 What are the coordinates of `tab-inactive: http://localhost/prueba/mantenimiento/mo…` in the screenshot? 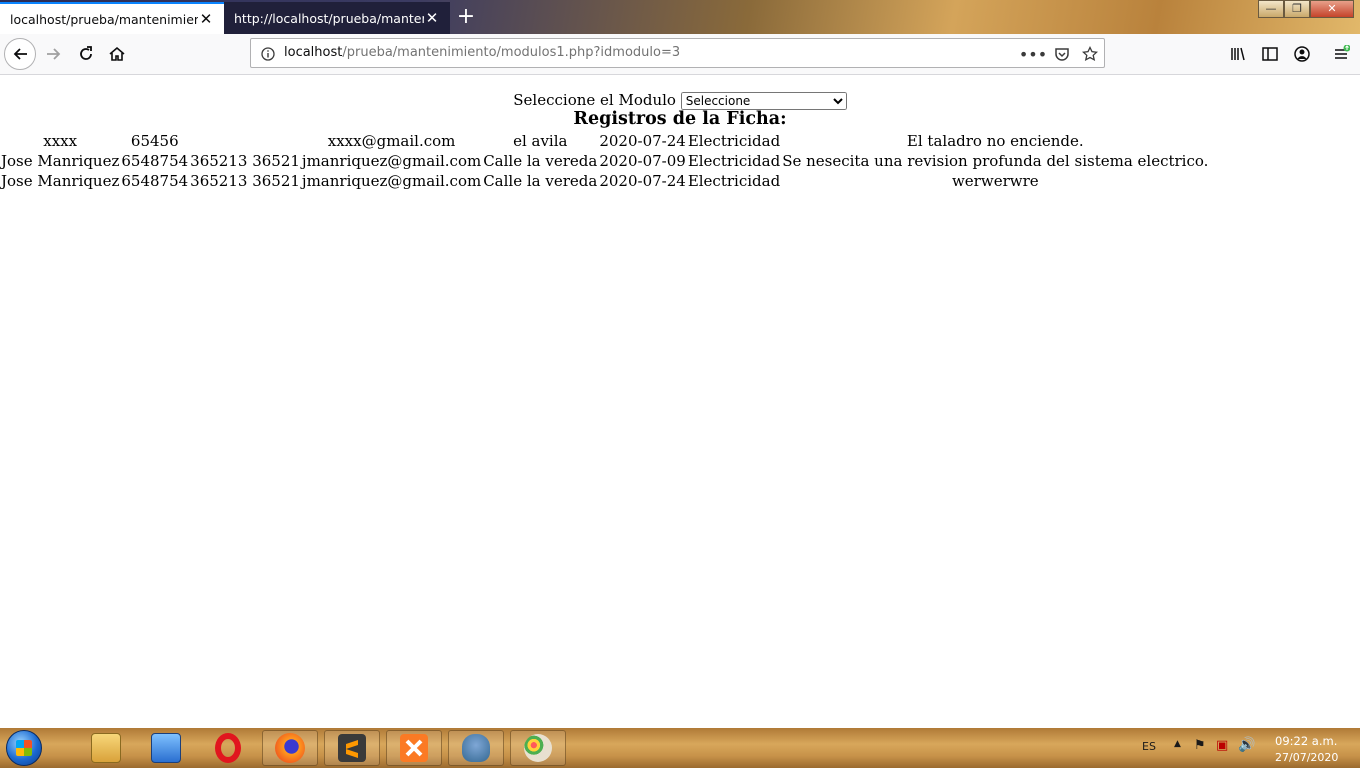 It's located at (337, 18).